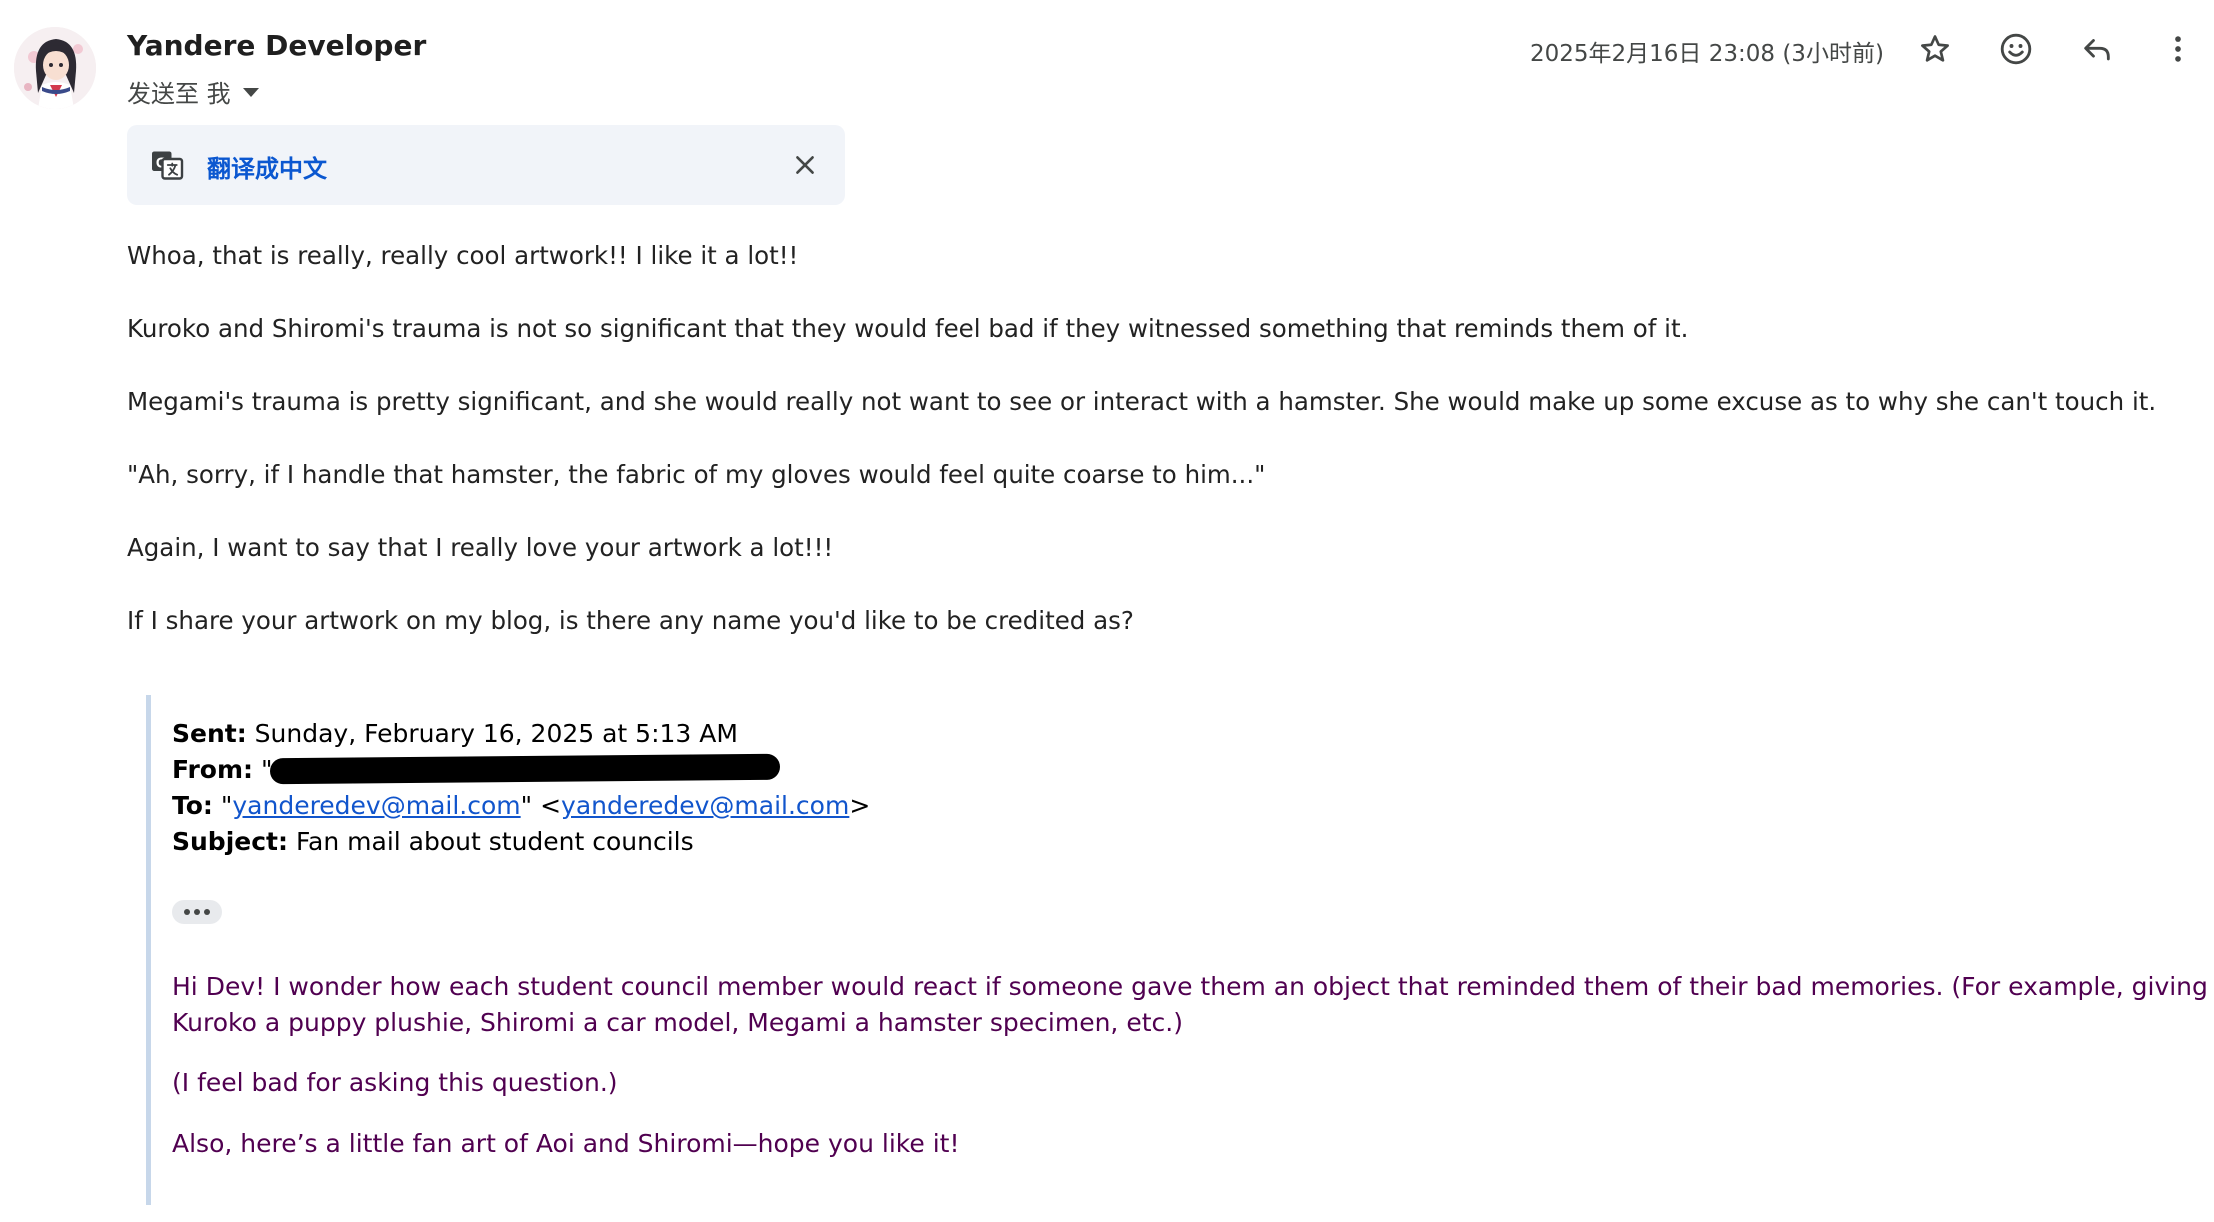  I want to click on recipient-details-toggle: 发送至 我, so click(193, 91).